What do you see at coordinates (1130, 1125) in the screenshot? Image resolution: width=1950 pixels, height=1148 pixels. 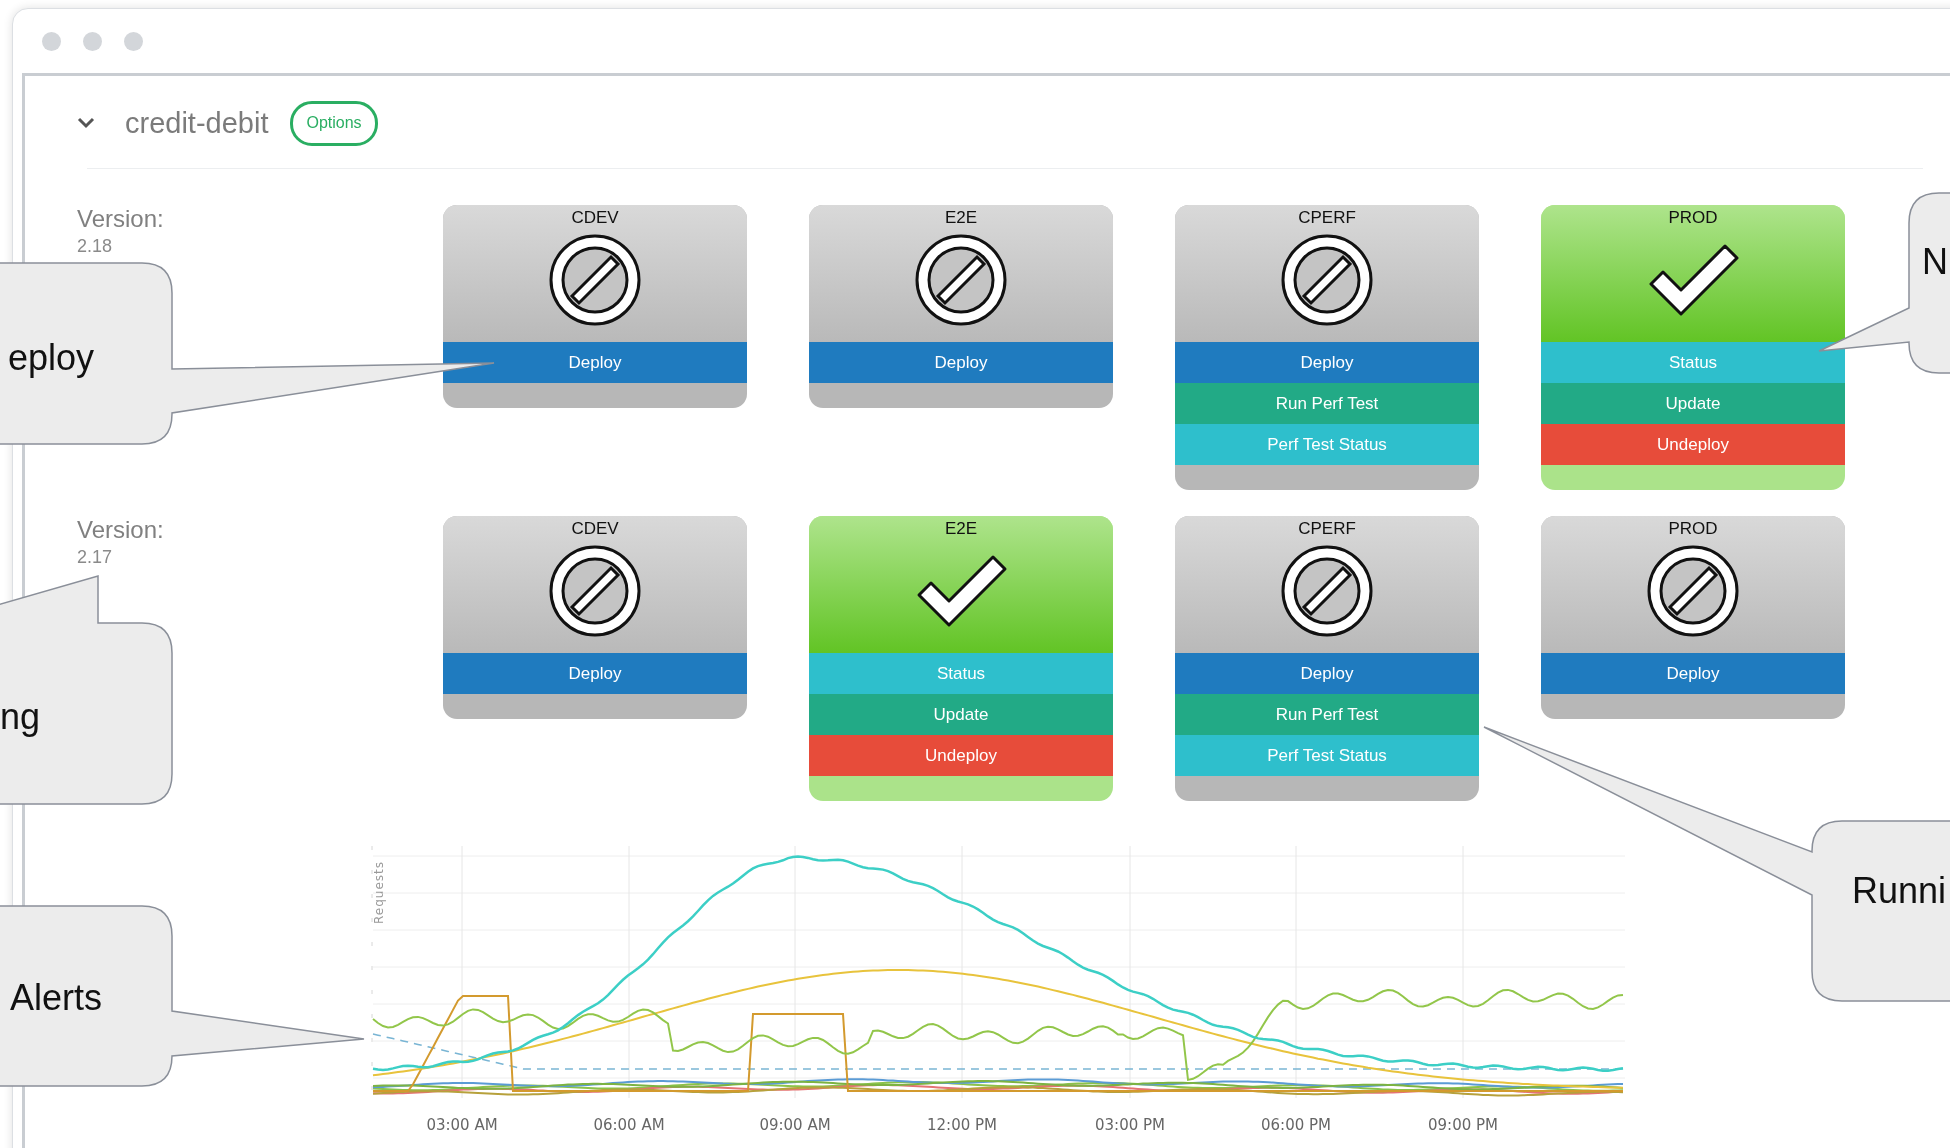 I see `axis-tick-label: 03:00 PM` at bounding box center [1130, 1125].